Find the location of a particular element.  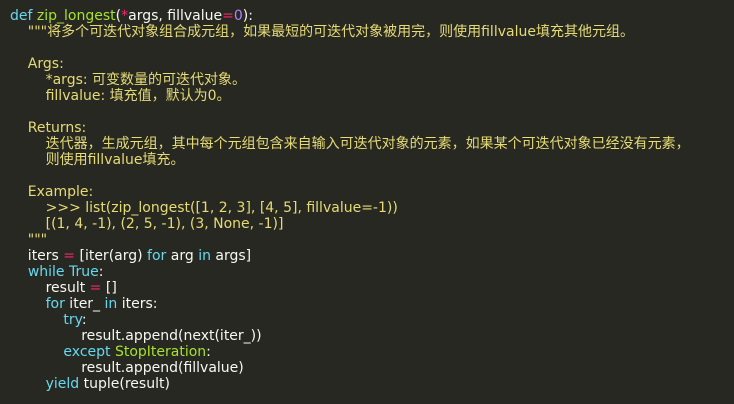

code-token: iters is located at coordinates (37, 256).